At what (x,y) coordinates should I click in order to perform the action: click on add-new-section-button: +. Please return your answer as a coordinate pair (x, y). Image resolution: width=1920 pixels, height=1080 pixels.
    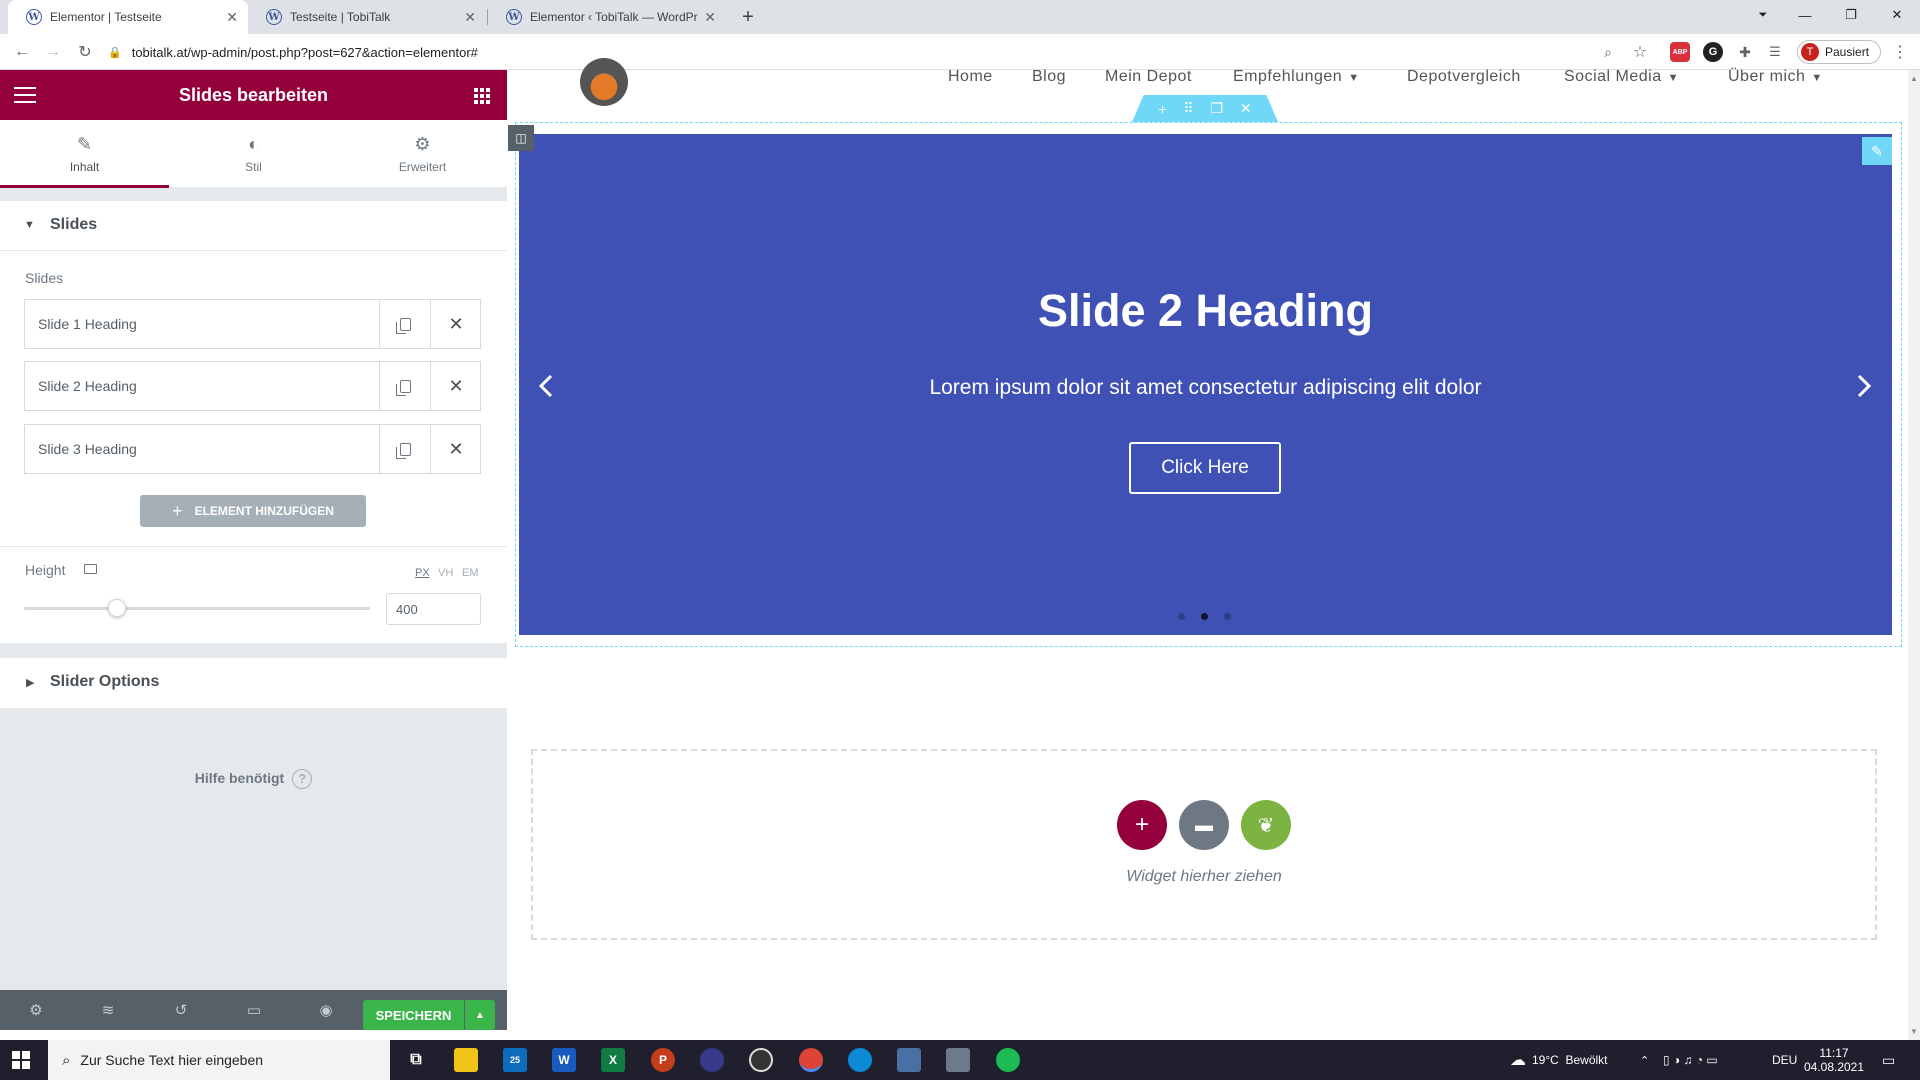
    Looking at the image, I should click on (1142, 825).